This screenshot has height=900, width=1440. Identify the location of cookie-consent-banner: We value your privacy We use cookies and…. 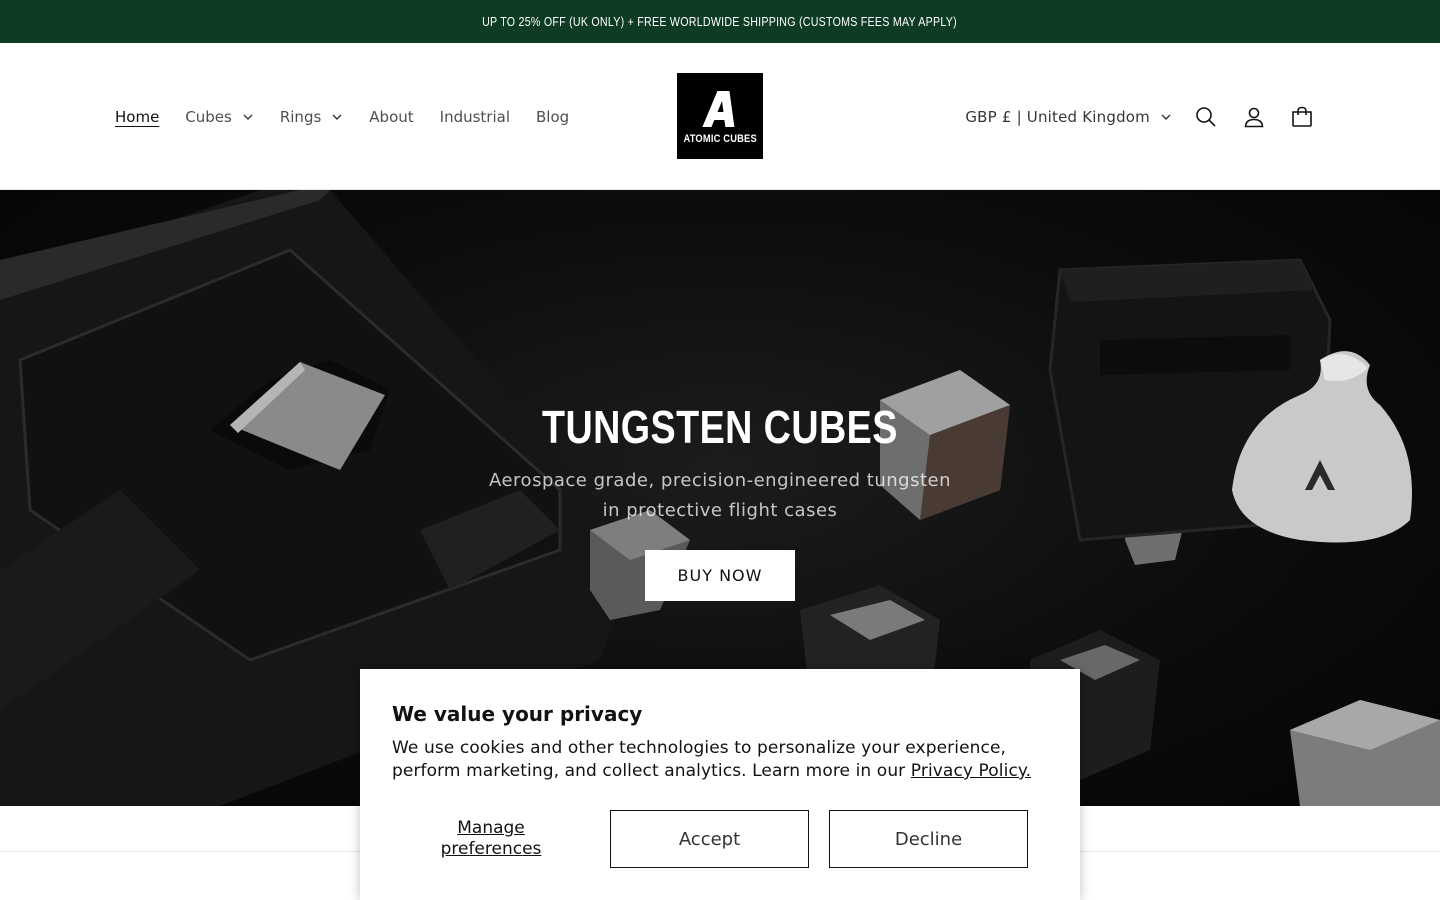
(720, 784).